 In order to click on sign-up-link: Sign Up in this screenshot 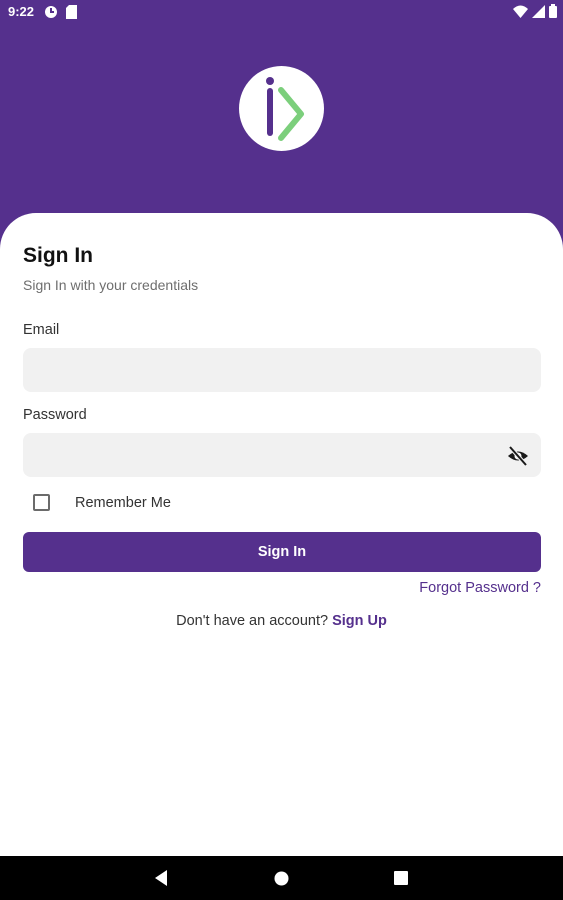, I will do `click(359, 621)`.